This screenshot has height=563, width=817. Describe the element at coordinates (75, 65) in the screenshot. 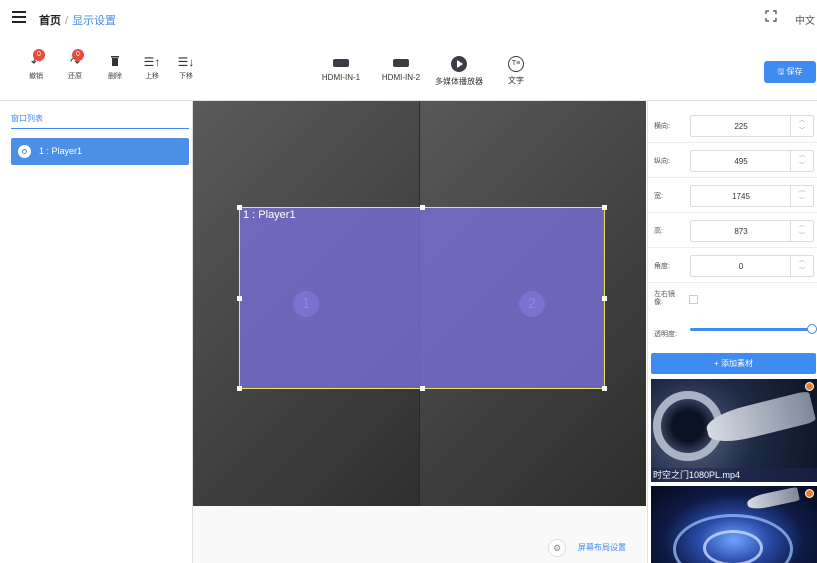

I see `redo-button: 0 ↷ 还原` at that location.